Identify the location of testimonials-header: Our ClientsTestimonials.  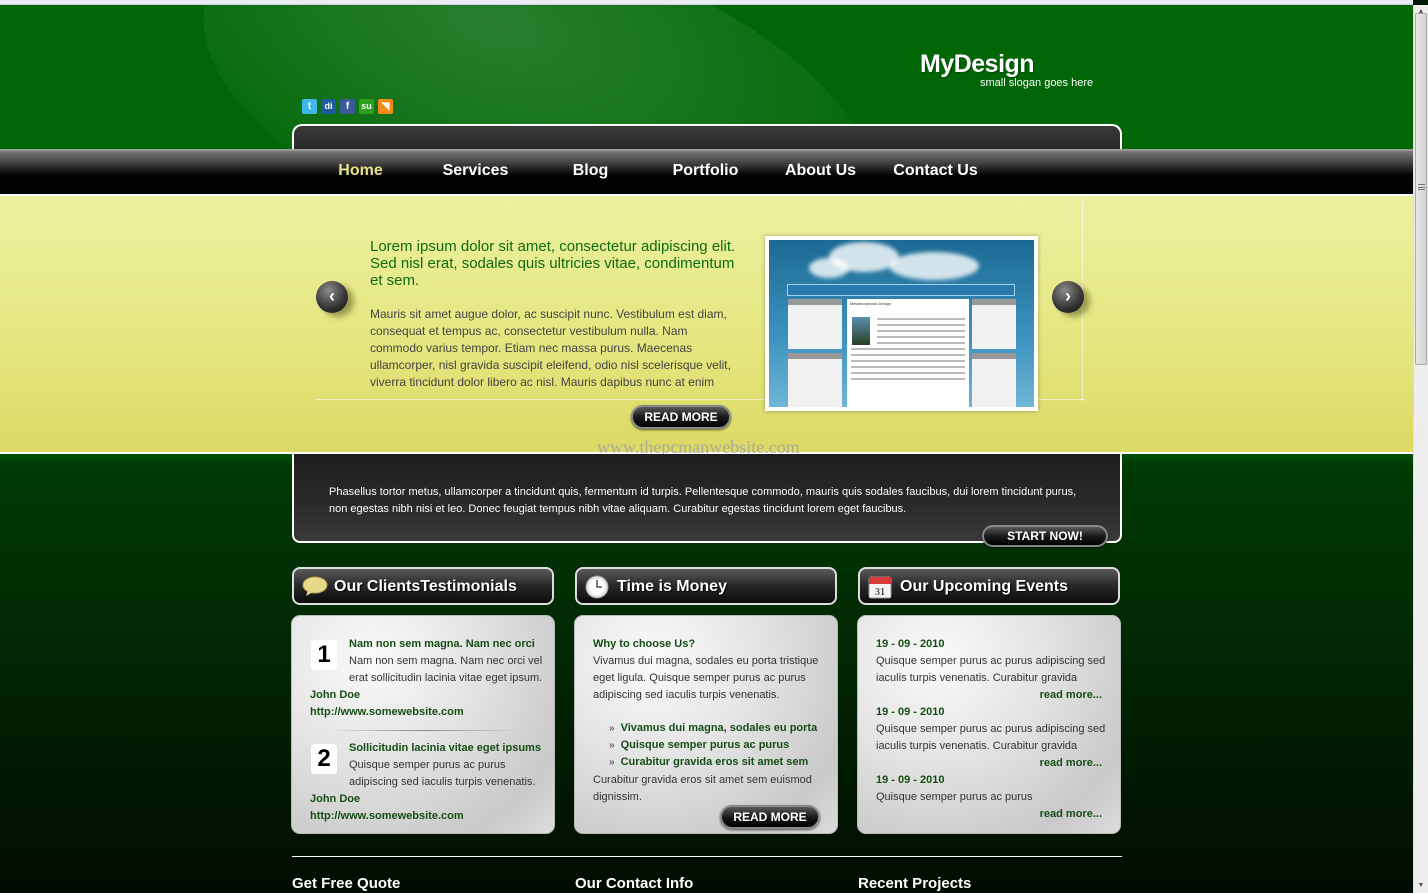
(423, 586).